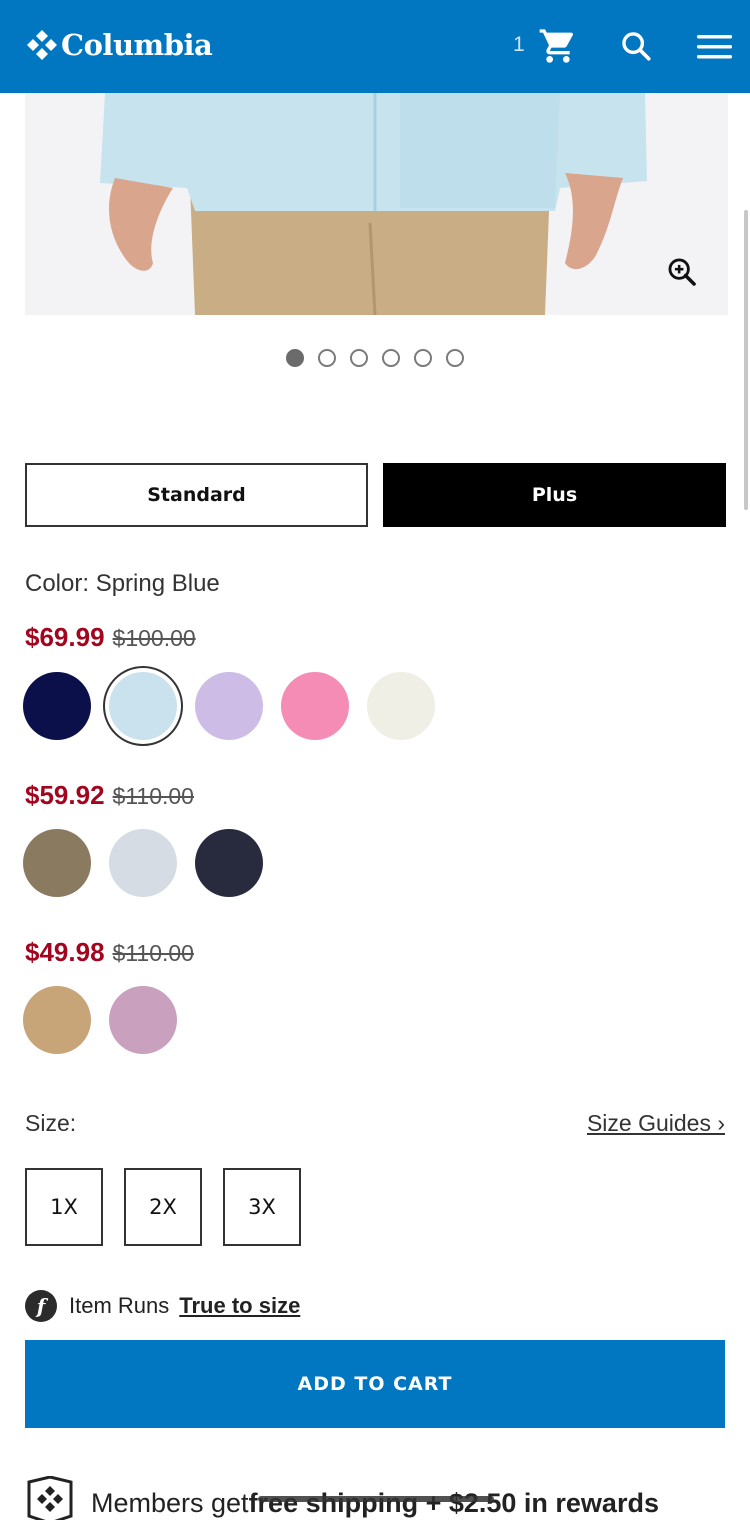 The image size is (750, 1520). Describe the element at coordinates (65, 952) in the screenshot. I see `sale-price: $49.98` at that location.